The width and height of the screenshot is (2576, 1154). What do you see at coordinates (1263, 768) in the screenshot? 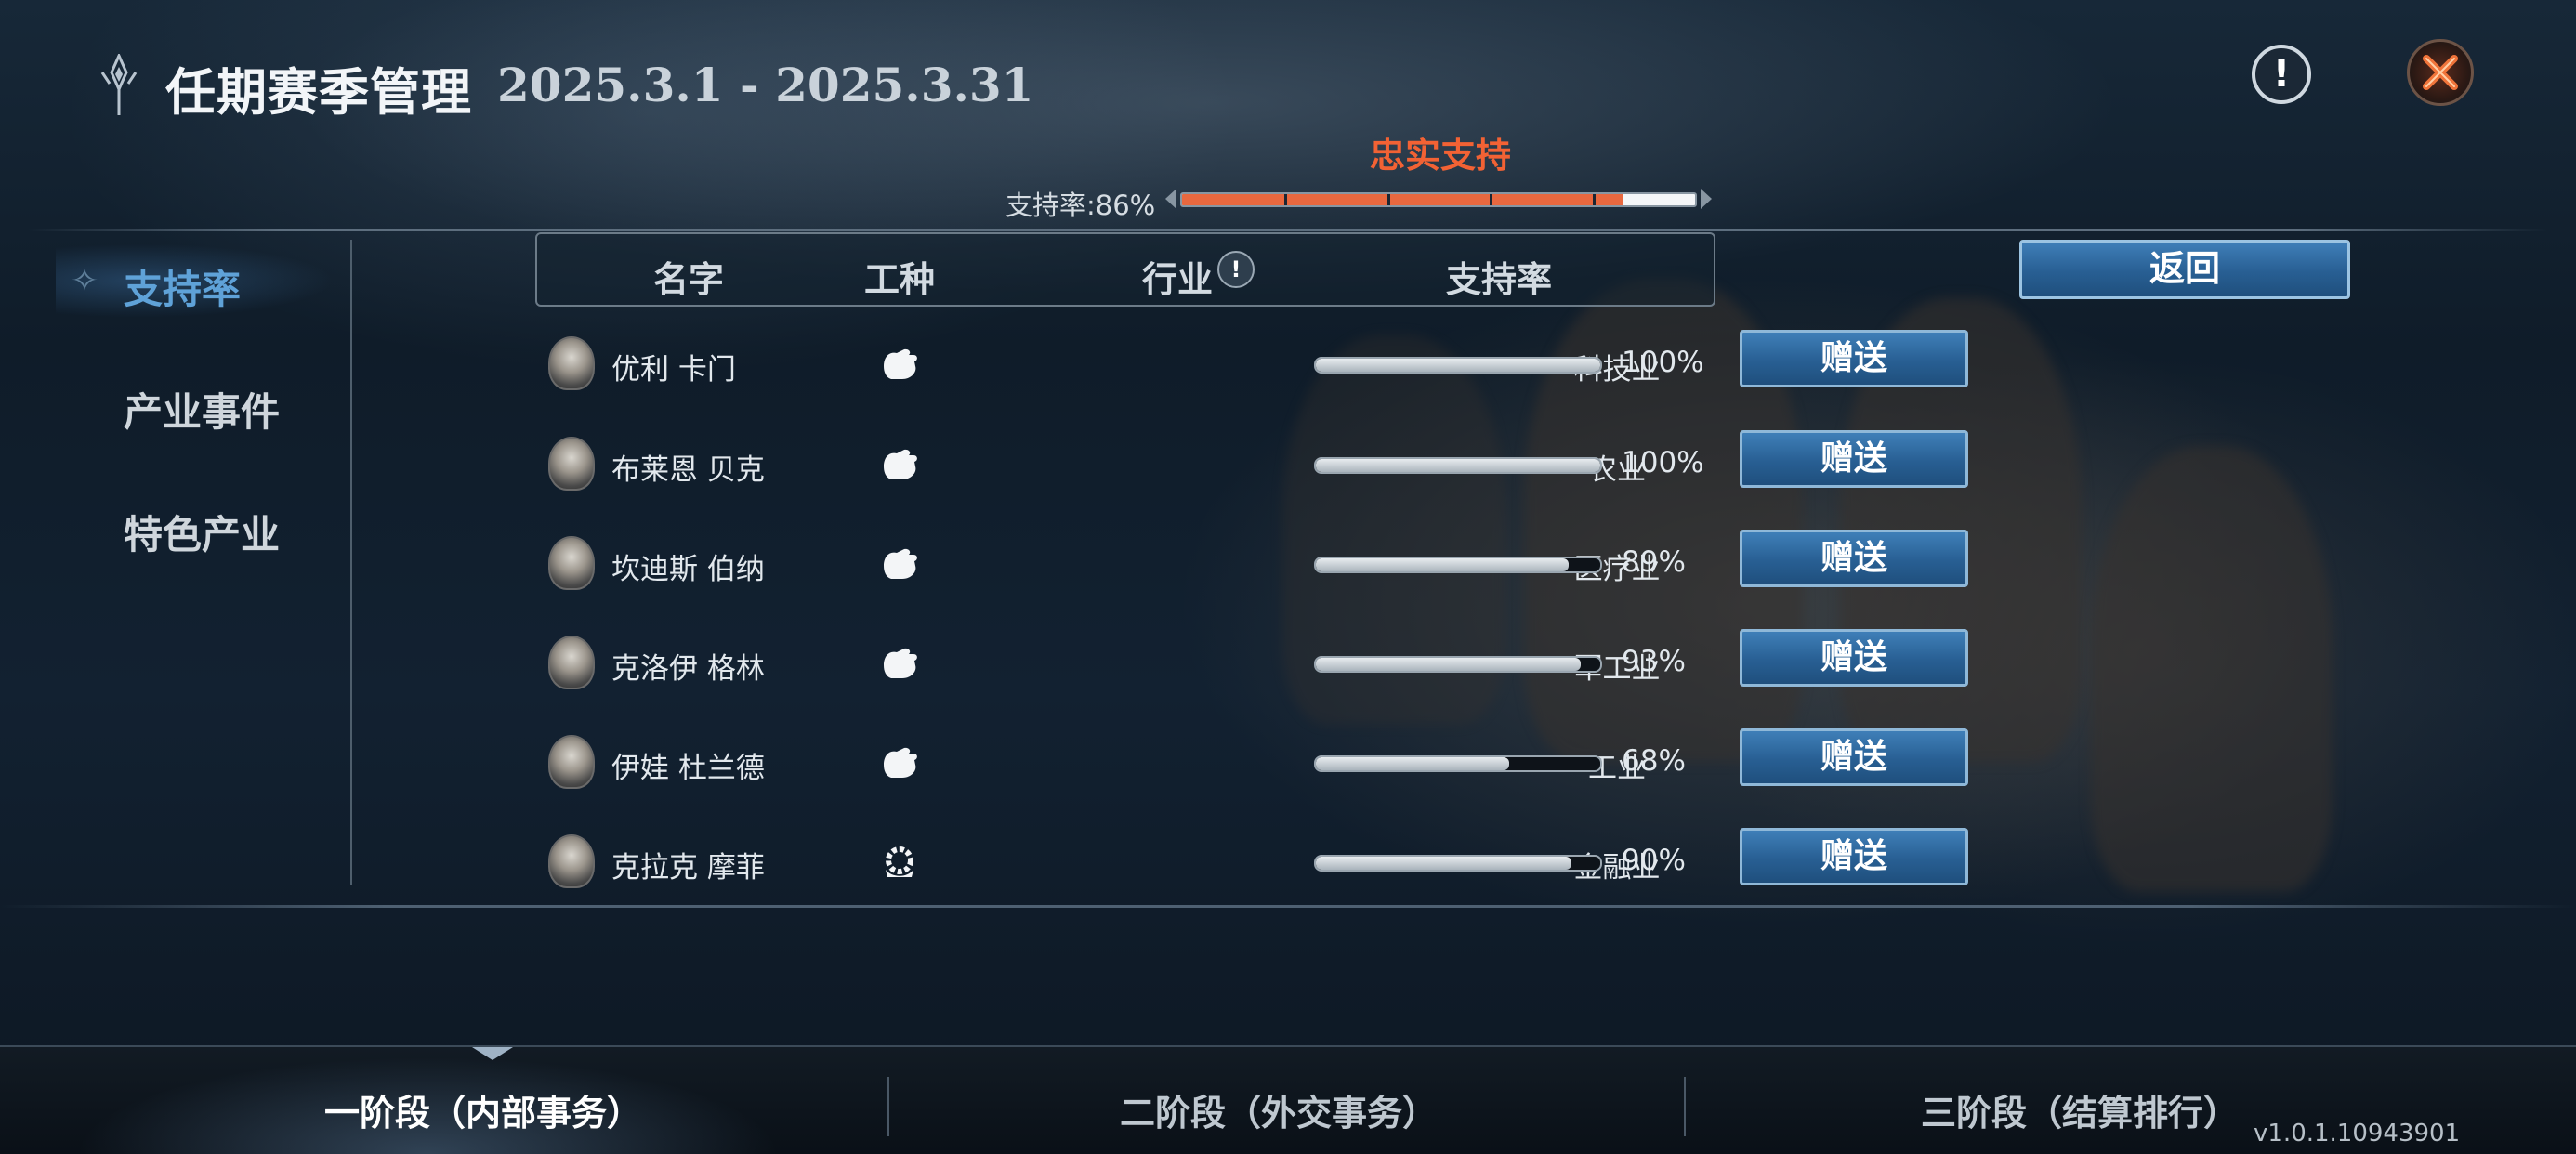
I see `table-row: 伊娃 杜兰德 工业 68% 赠送` at bounding box center [1263, 768].